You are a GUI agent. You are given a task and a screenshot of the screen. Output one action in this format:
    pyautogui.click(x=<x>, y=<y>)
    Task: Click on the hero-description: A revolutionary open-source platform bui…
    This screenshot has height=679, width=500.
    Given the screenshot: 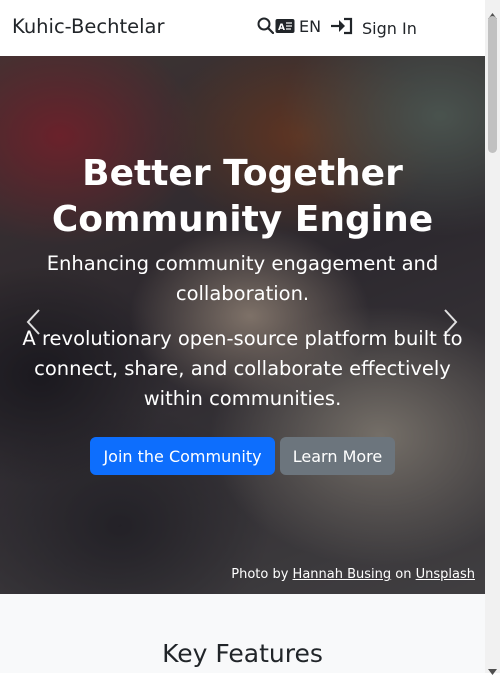 What is the action you would take?
    pyautogui.click(x=242, y=368)
    